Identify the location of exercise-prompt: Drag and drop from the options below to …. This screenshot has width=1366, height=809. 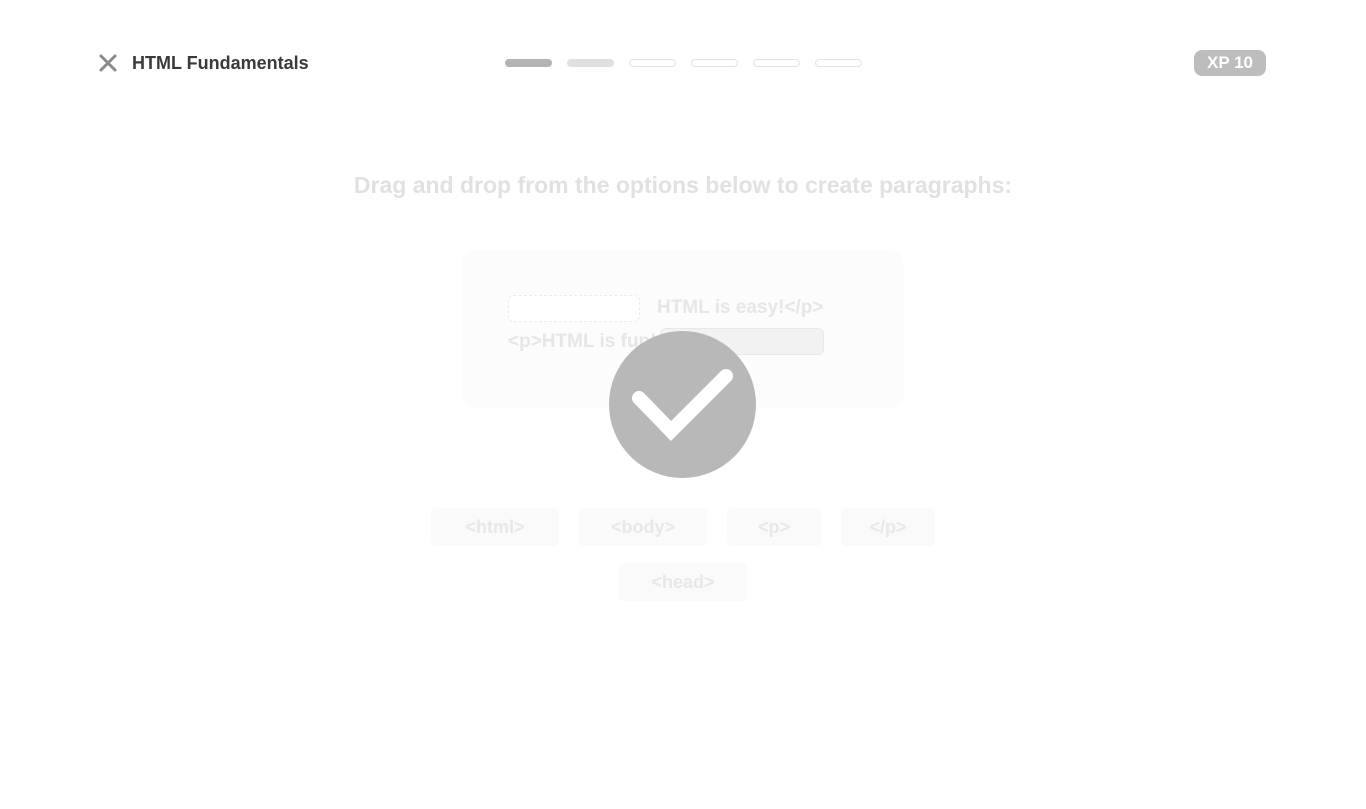
(683, 185).